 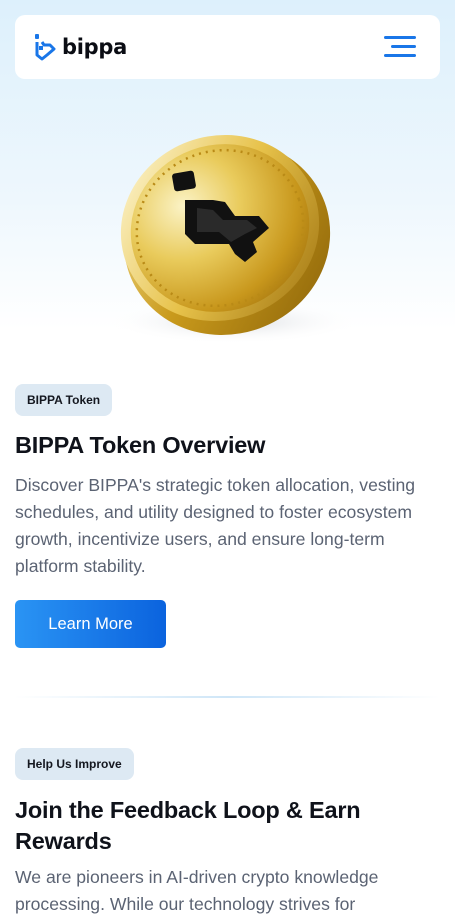 What do you see at coordinates (227, 47) in the screenshot?
I see `top-nav-bar: bippa` at bounding box center [227, 47].